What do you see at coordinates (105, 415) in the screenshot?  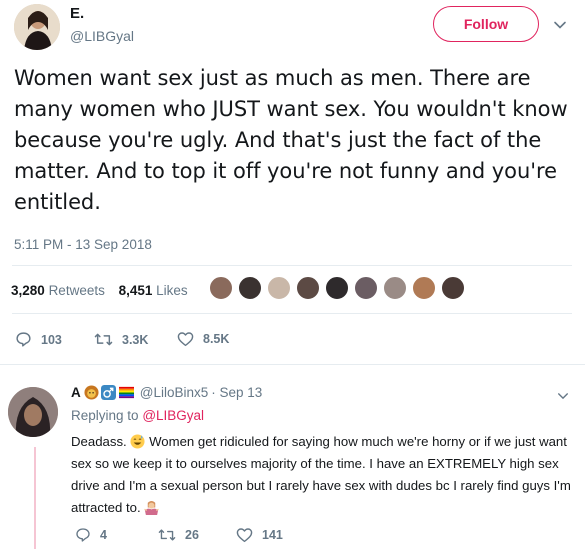 I see `replying-to-prefix: Replying to` at bounding box center [105, 415].